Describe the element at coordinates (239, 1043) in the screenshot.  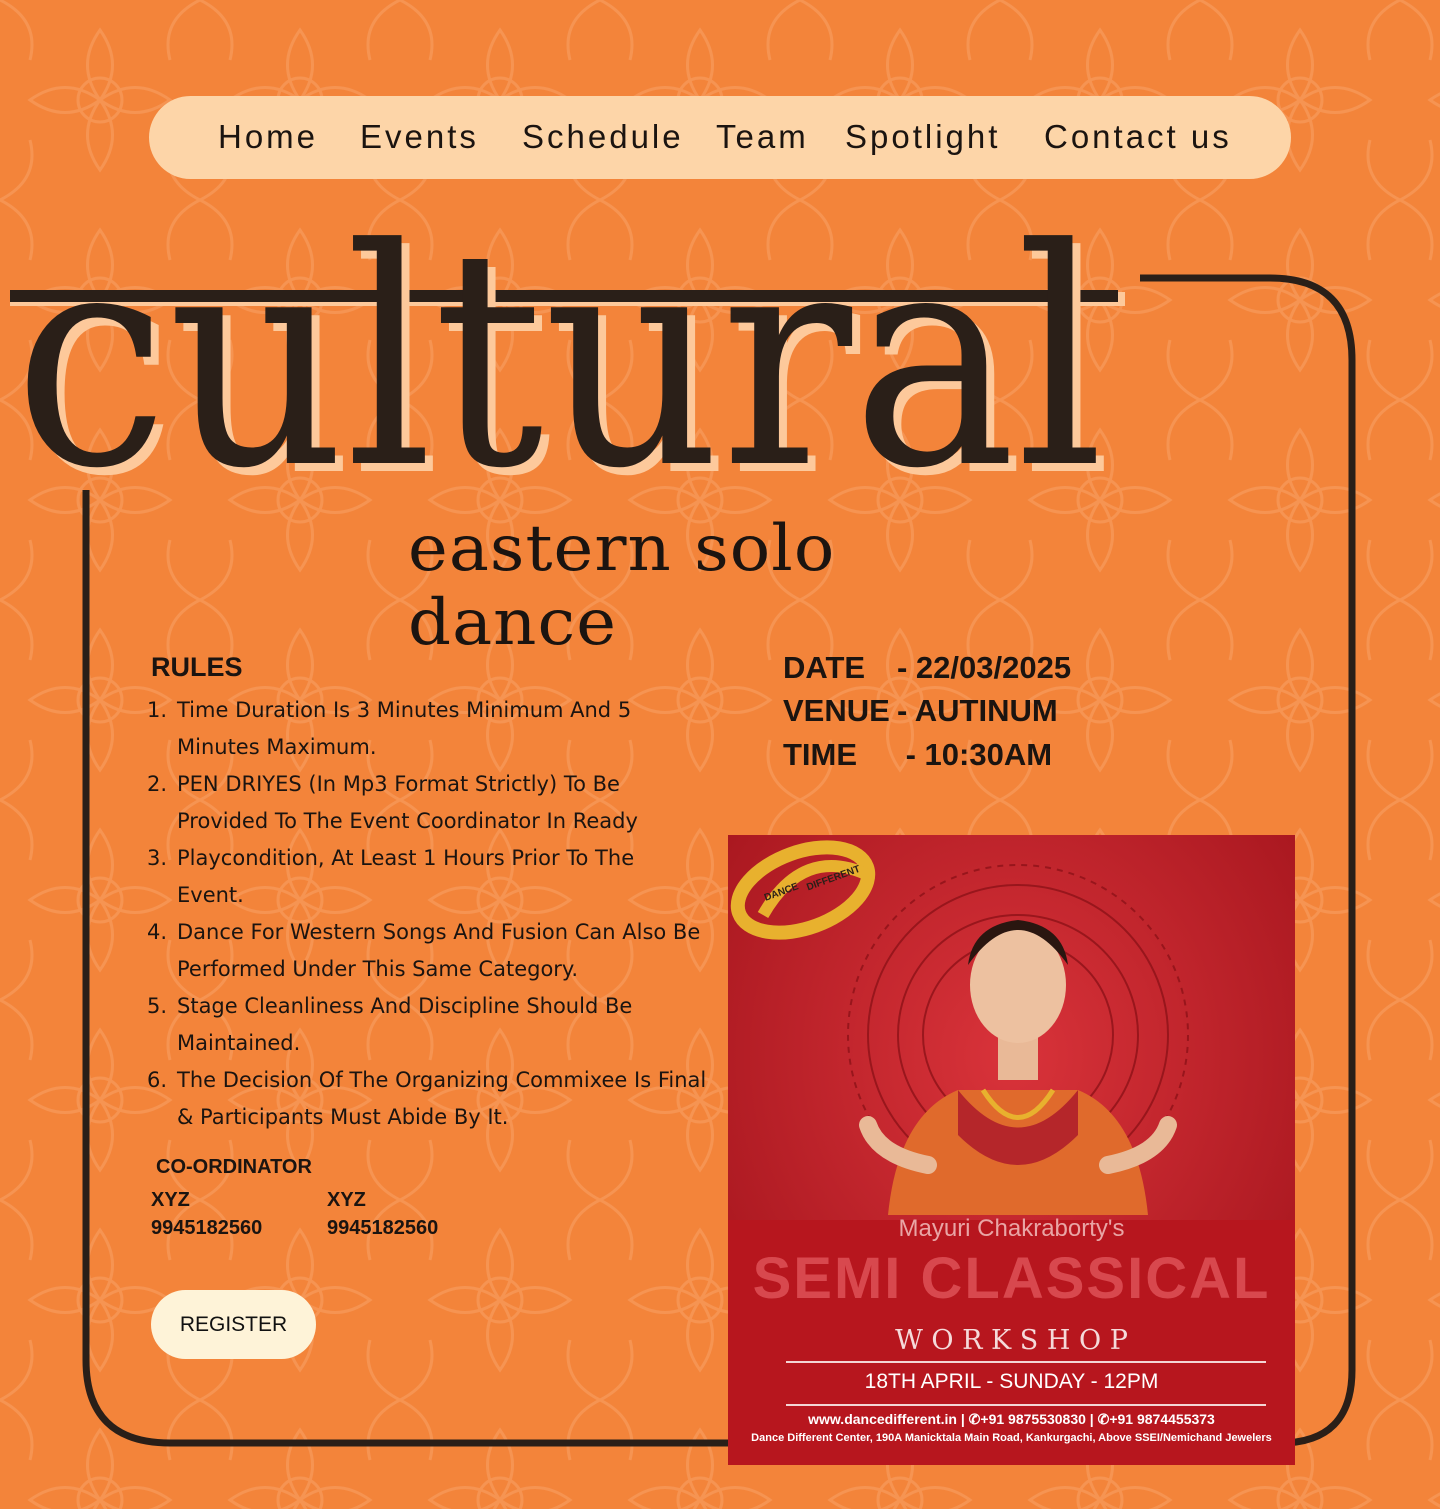
I see `rule-text: Maintained.` at that location.